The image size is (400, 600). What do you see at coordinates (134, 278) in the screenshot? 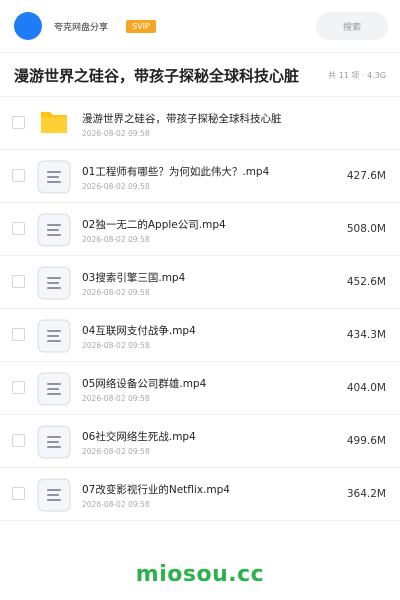
I see `item-name: 03搜索引擎三国.mp4` at bounding box center [134, 278].